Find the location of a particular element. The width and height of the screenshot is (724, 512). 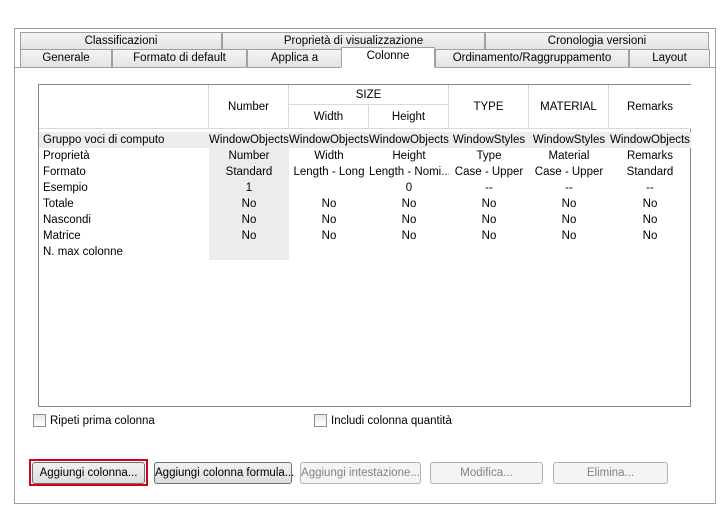

repeat-first-column-label: Ripeti prima colonna is located at coordinates (102, 421).